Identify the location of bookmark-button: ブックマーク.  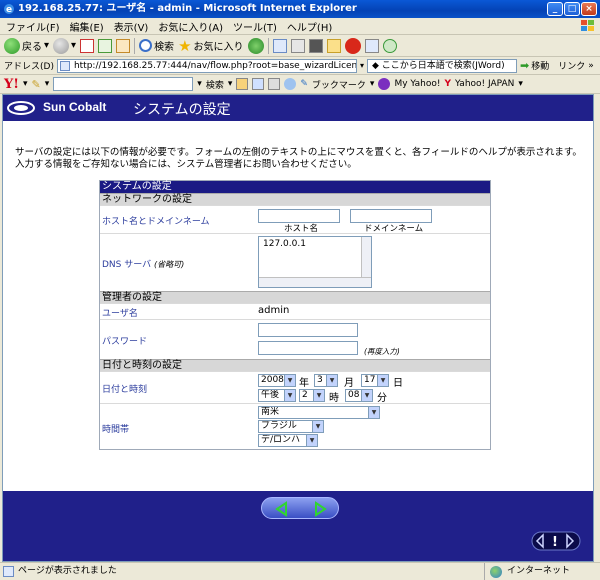
(339, 84).